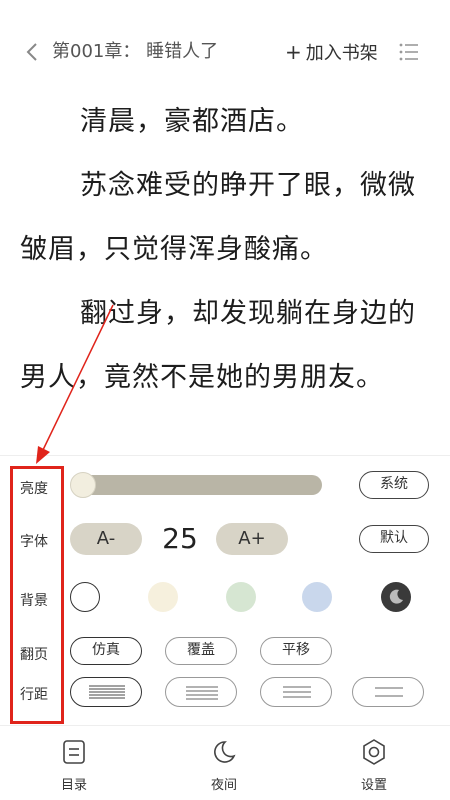  Describe the element at coordinates (223, 785) in the screenshot. I see `night-mode-label: 夜间` at that location.